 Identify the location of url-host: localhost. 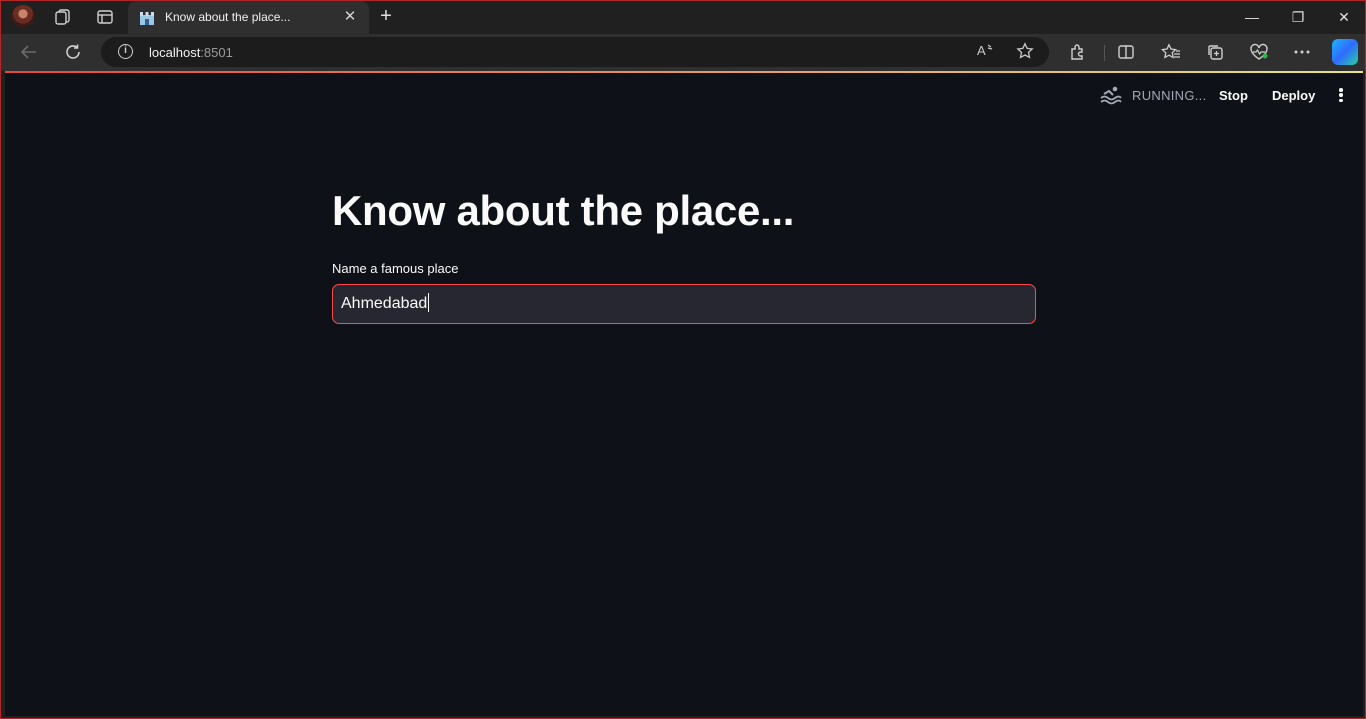
(175, 52).